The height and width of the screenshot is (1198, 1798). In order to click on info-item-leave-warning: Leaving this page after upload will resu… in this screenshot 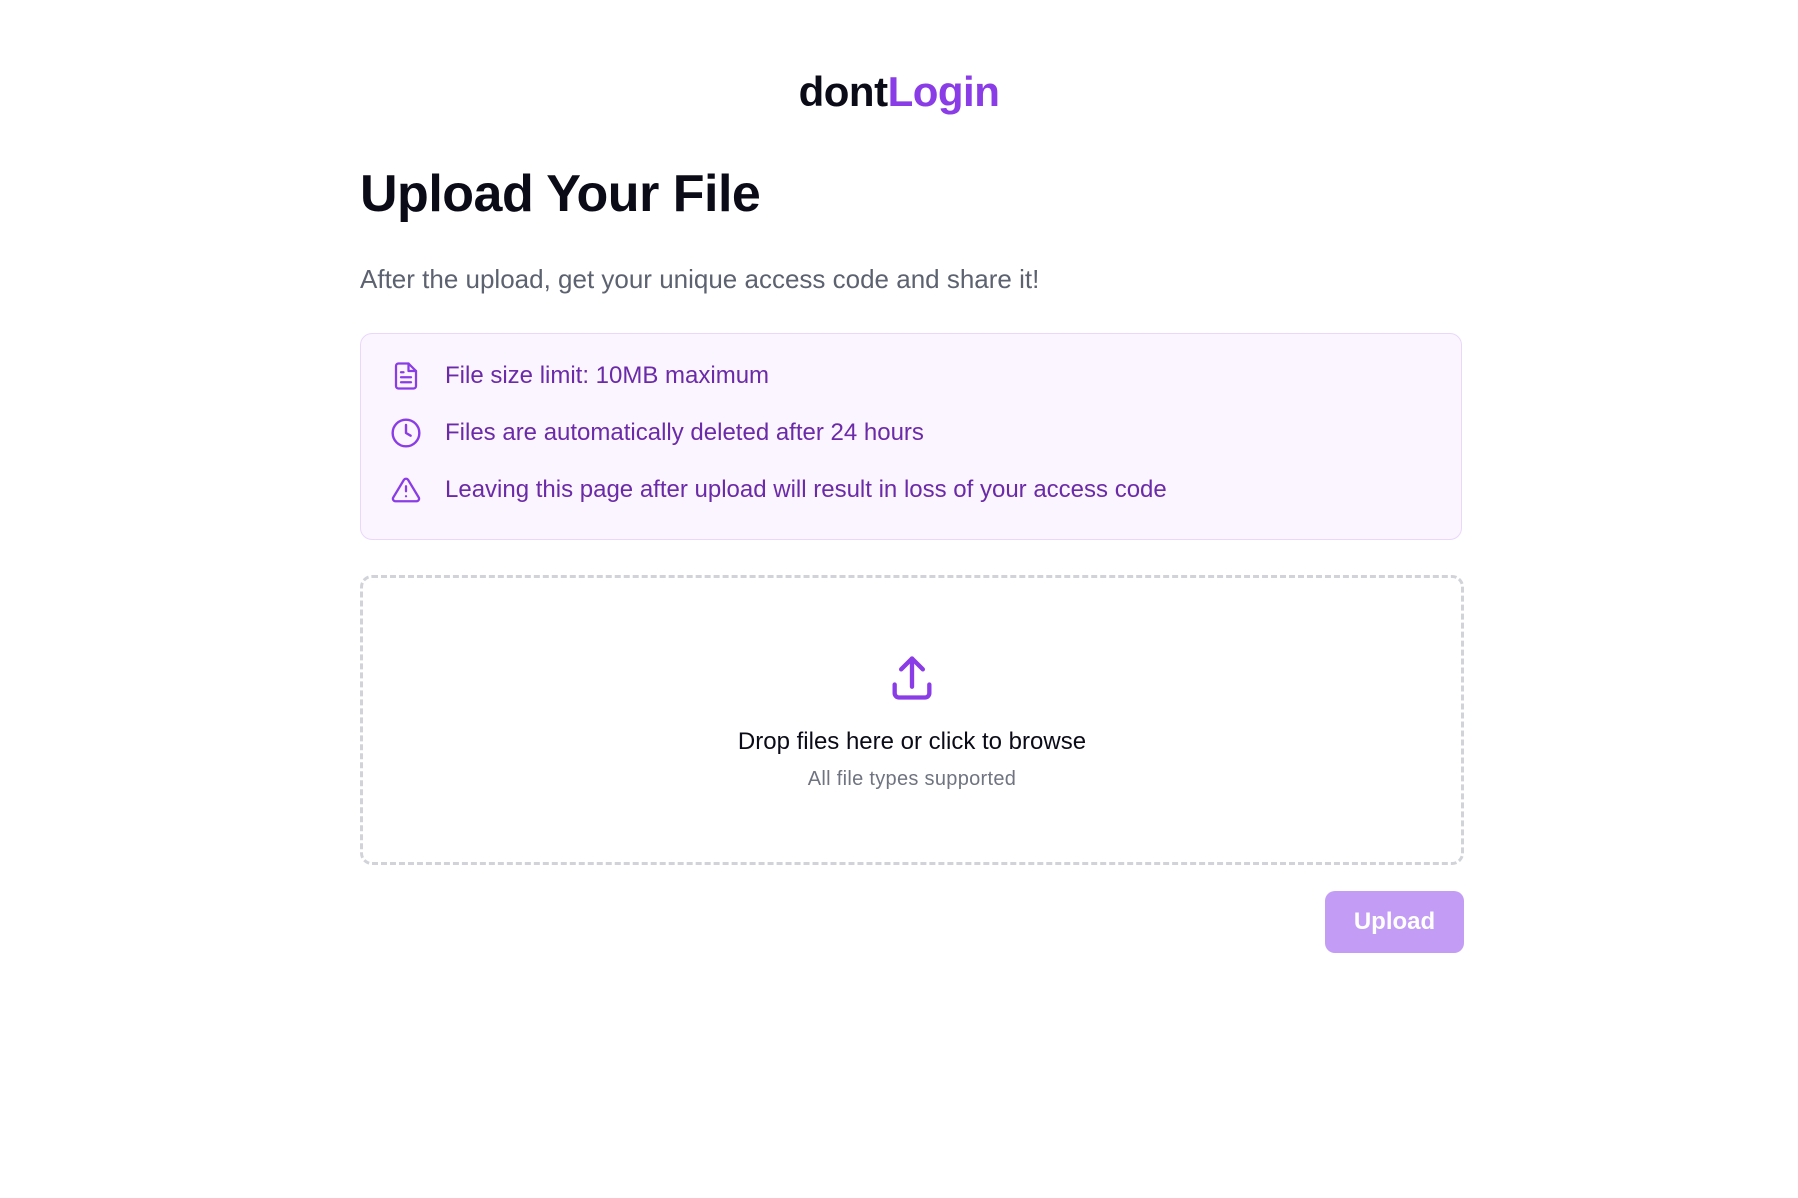, I will do `click(778, 490)`.